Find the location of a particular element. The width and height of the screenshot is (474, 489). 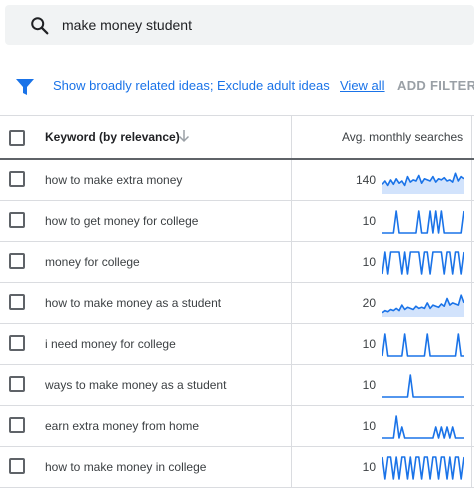

search-bar: make money student is located at coordinates (239, 25).